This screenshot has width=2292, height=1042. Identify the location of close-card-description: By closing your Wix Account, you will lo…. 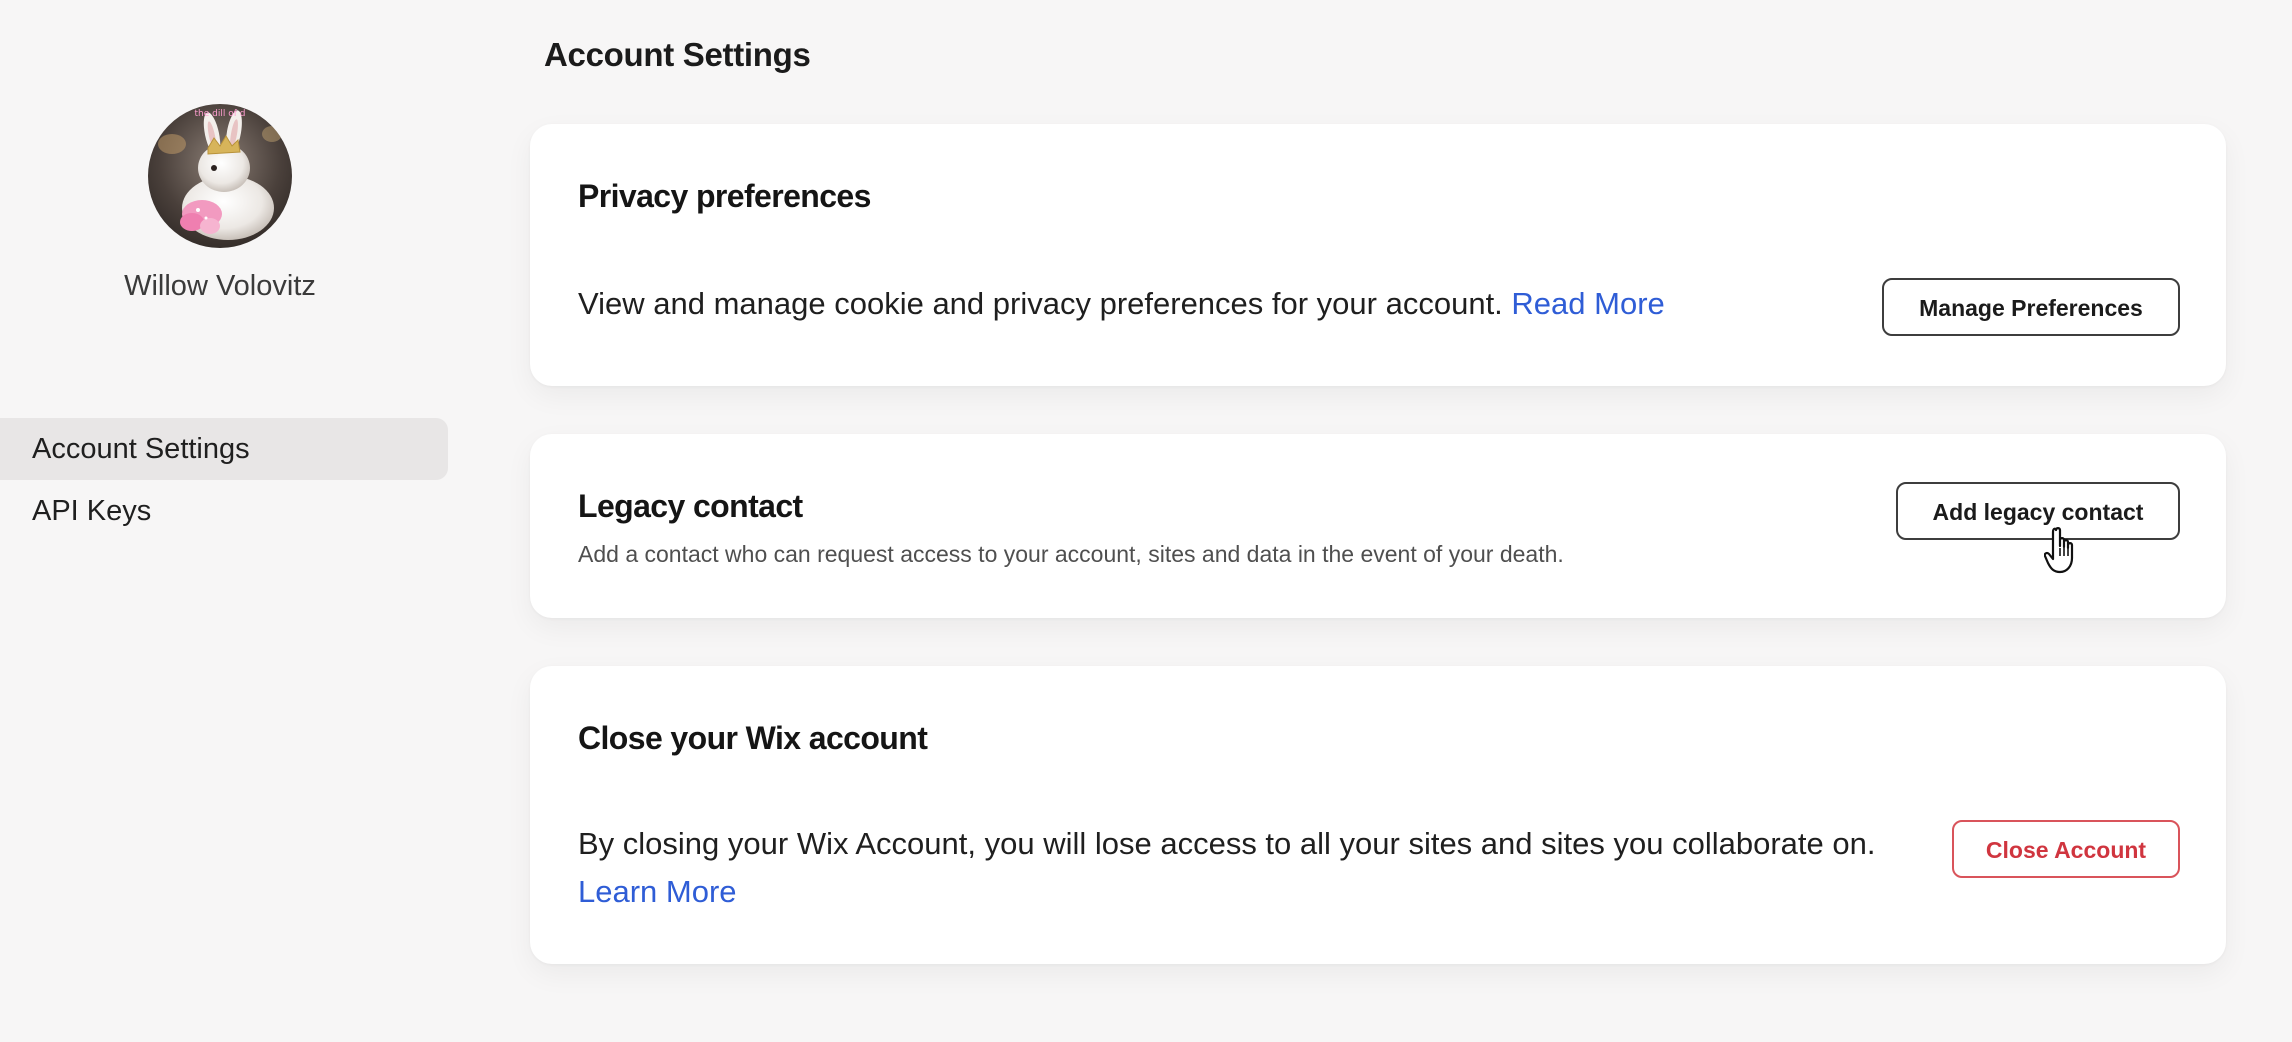
(1228, 868).